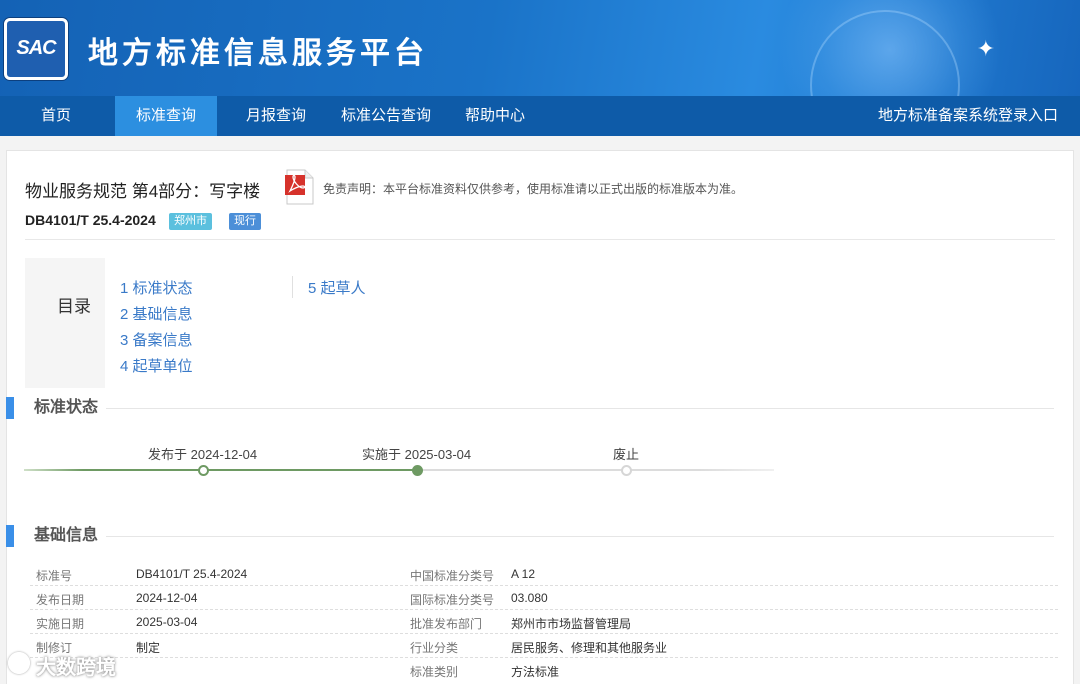 The image size is (1080, 684). Describe the element at coordinates (60, 624) in the screenshot. I see `info-label: 实施日期` at that location.